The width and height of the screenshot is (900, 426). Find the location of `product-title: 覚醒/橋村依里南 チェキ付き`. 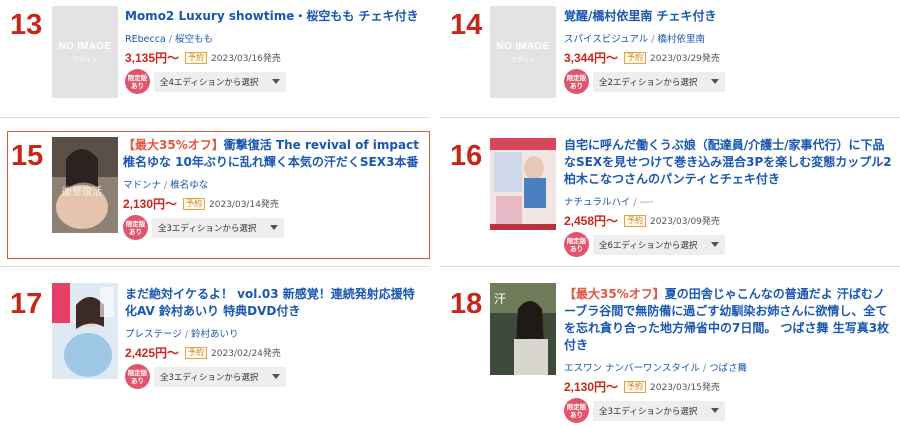

product-title: 覚醒/橋村依里南 チェキ付き is located at coordinates (724, 16).